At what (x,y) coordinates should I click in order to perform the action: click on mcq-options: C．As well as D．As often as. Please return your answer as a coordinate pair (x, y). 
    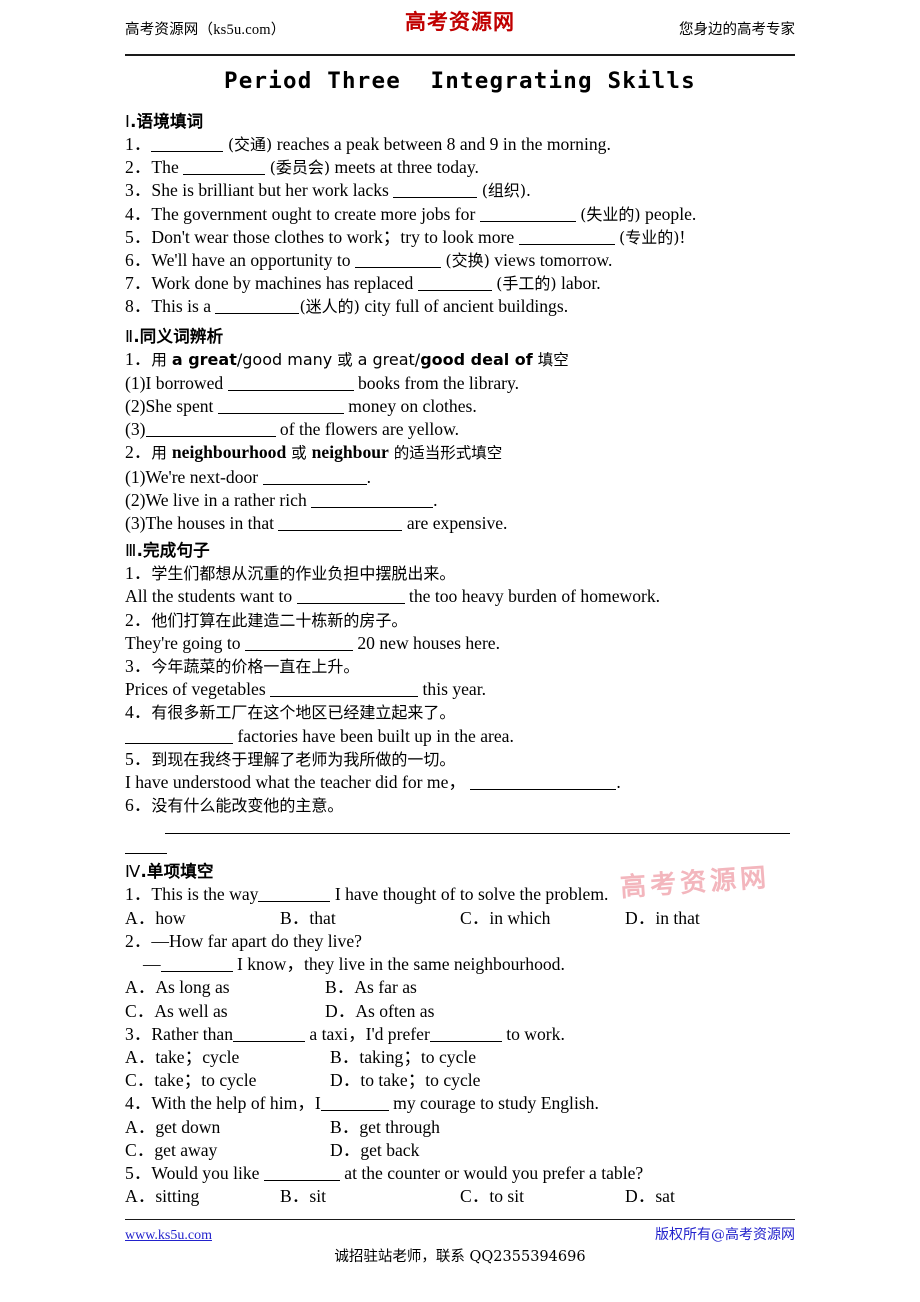
    Looking at the image, I should click on (460, 1011).